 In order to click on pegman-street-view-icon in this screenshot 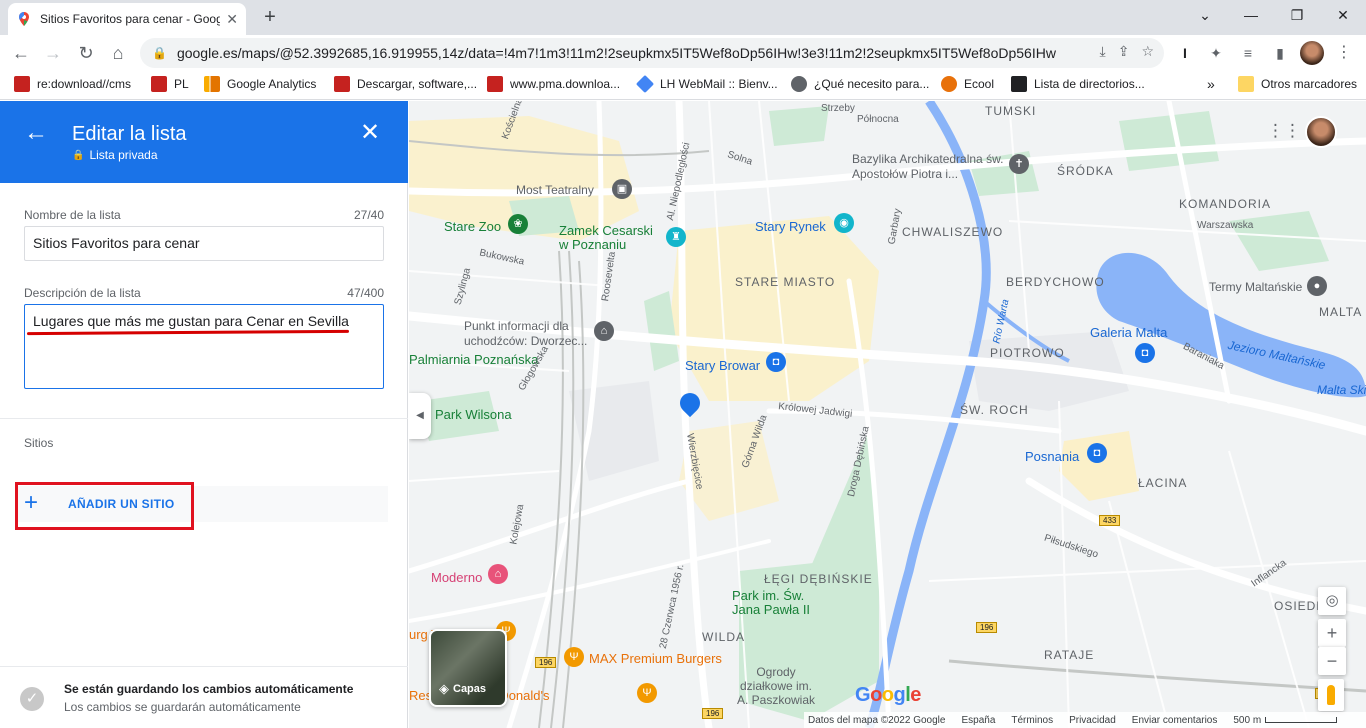, I will do `click(1331, 695)`.